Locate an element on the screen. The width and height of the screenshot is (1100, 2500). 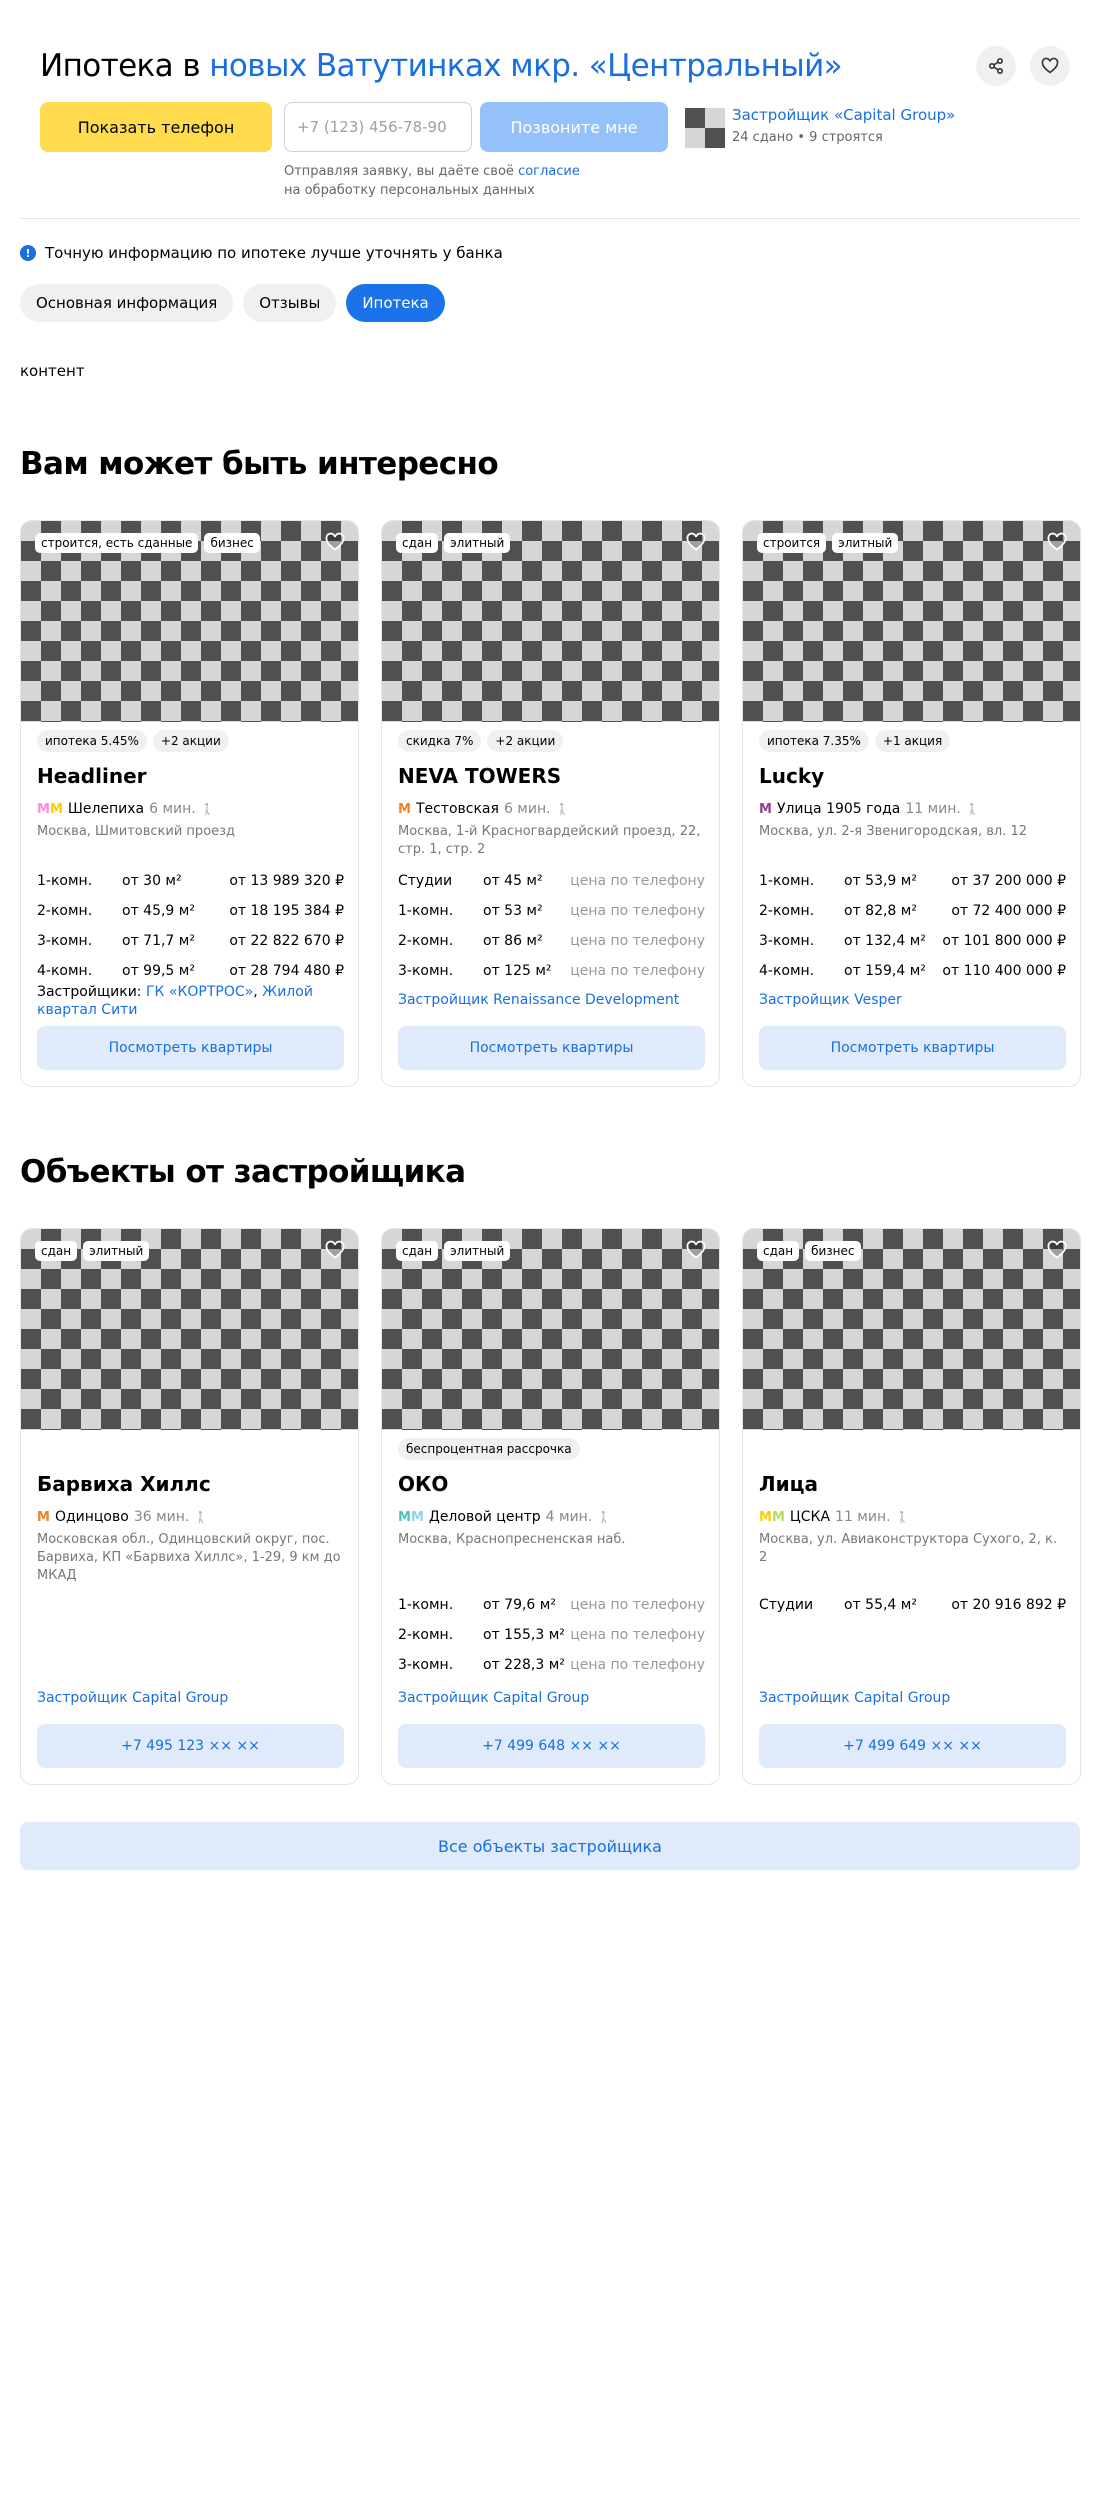
promo-badge: скидка 7% is located at coordinates (440, 741).